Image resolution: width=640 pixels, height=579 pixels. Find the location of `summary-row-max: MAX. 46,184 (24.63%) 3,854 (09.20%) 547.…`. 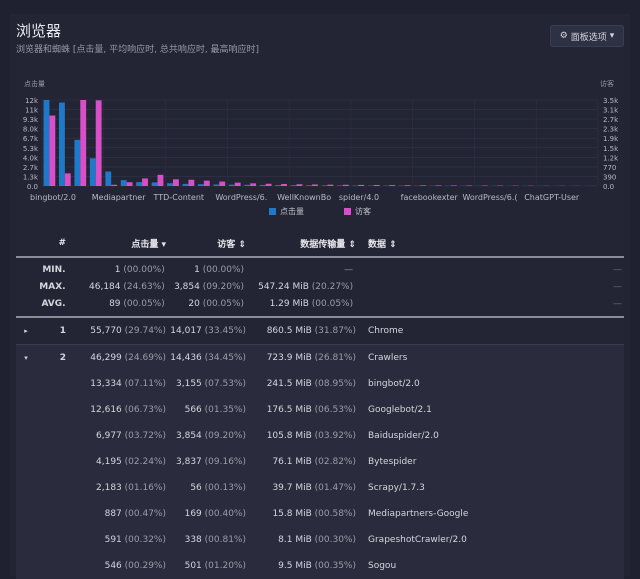

summary-row-max: MAX. 46,184 (24.63%) 3,854 (09.20%) 547.… is located at coordinates (320, 286).